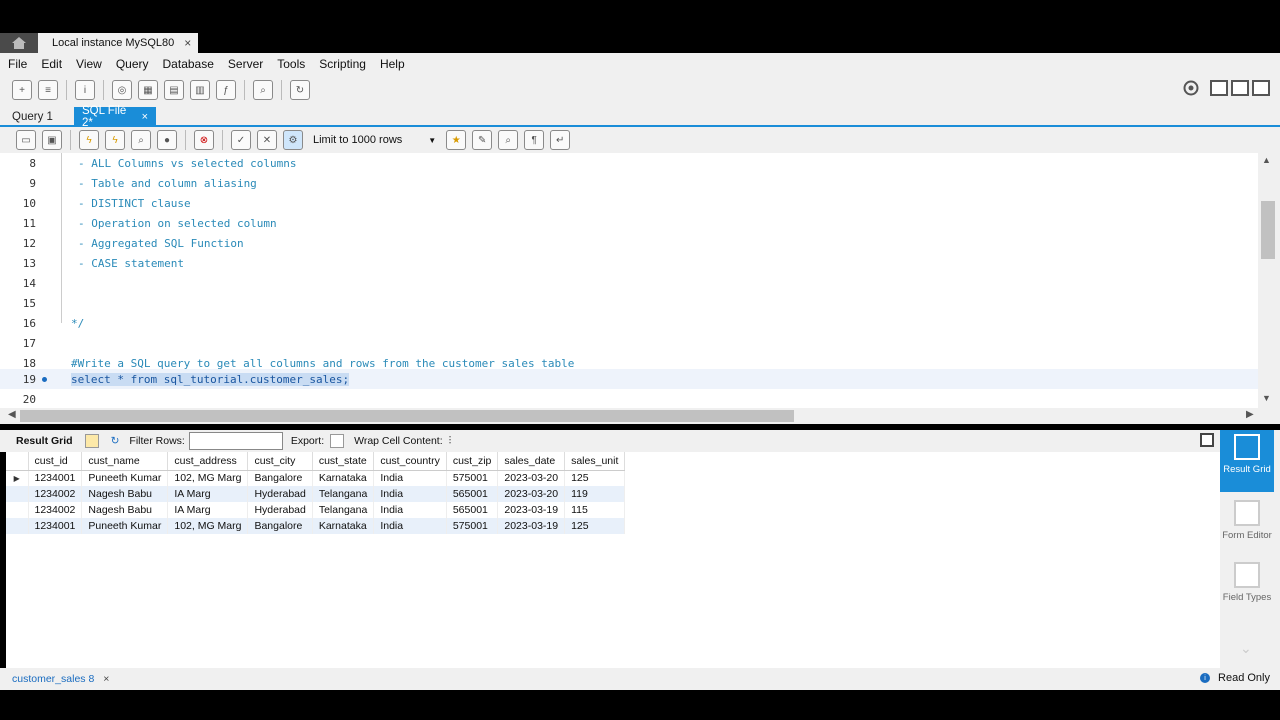 This screenshot has width=1280, height=720. I want to click on save-icon: ▣, so click(52, 140).